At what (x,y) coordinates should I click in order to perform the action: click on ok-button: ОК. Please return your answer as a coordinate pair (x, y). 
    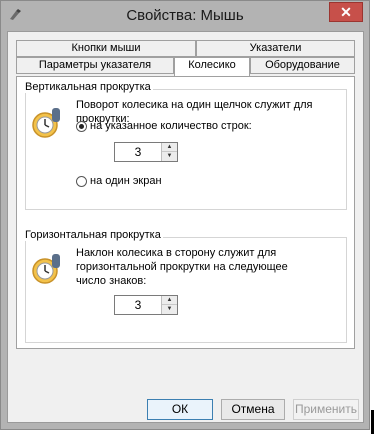
    Looking at the image, I should click on (180, 409).